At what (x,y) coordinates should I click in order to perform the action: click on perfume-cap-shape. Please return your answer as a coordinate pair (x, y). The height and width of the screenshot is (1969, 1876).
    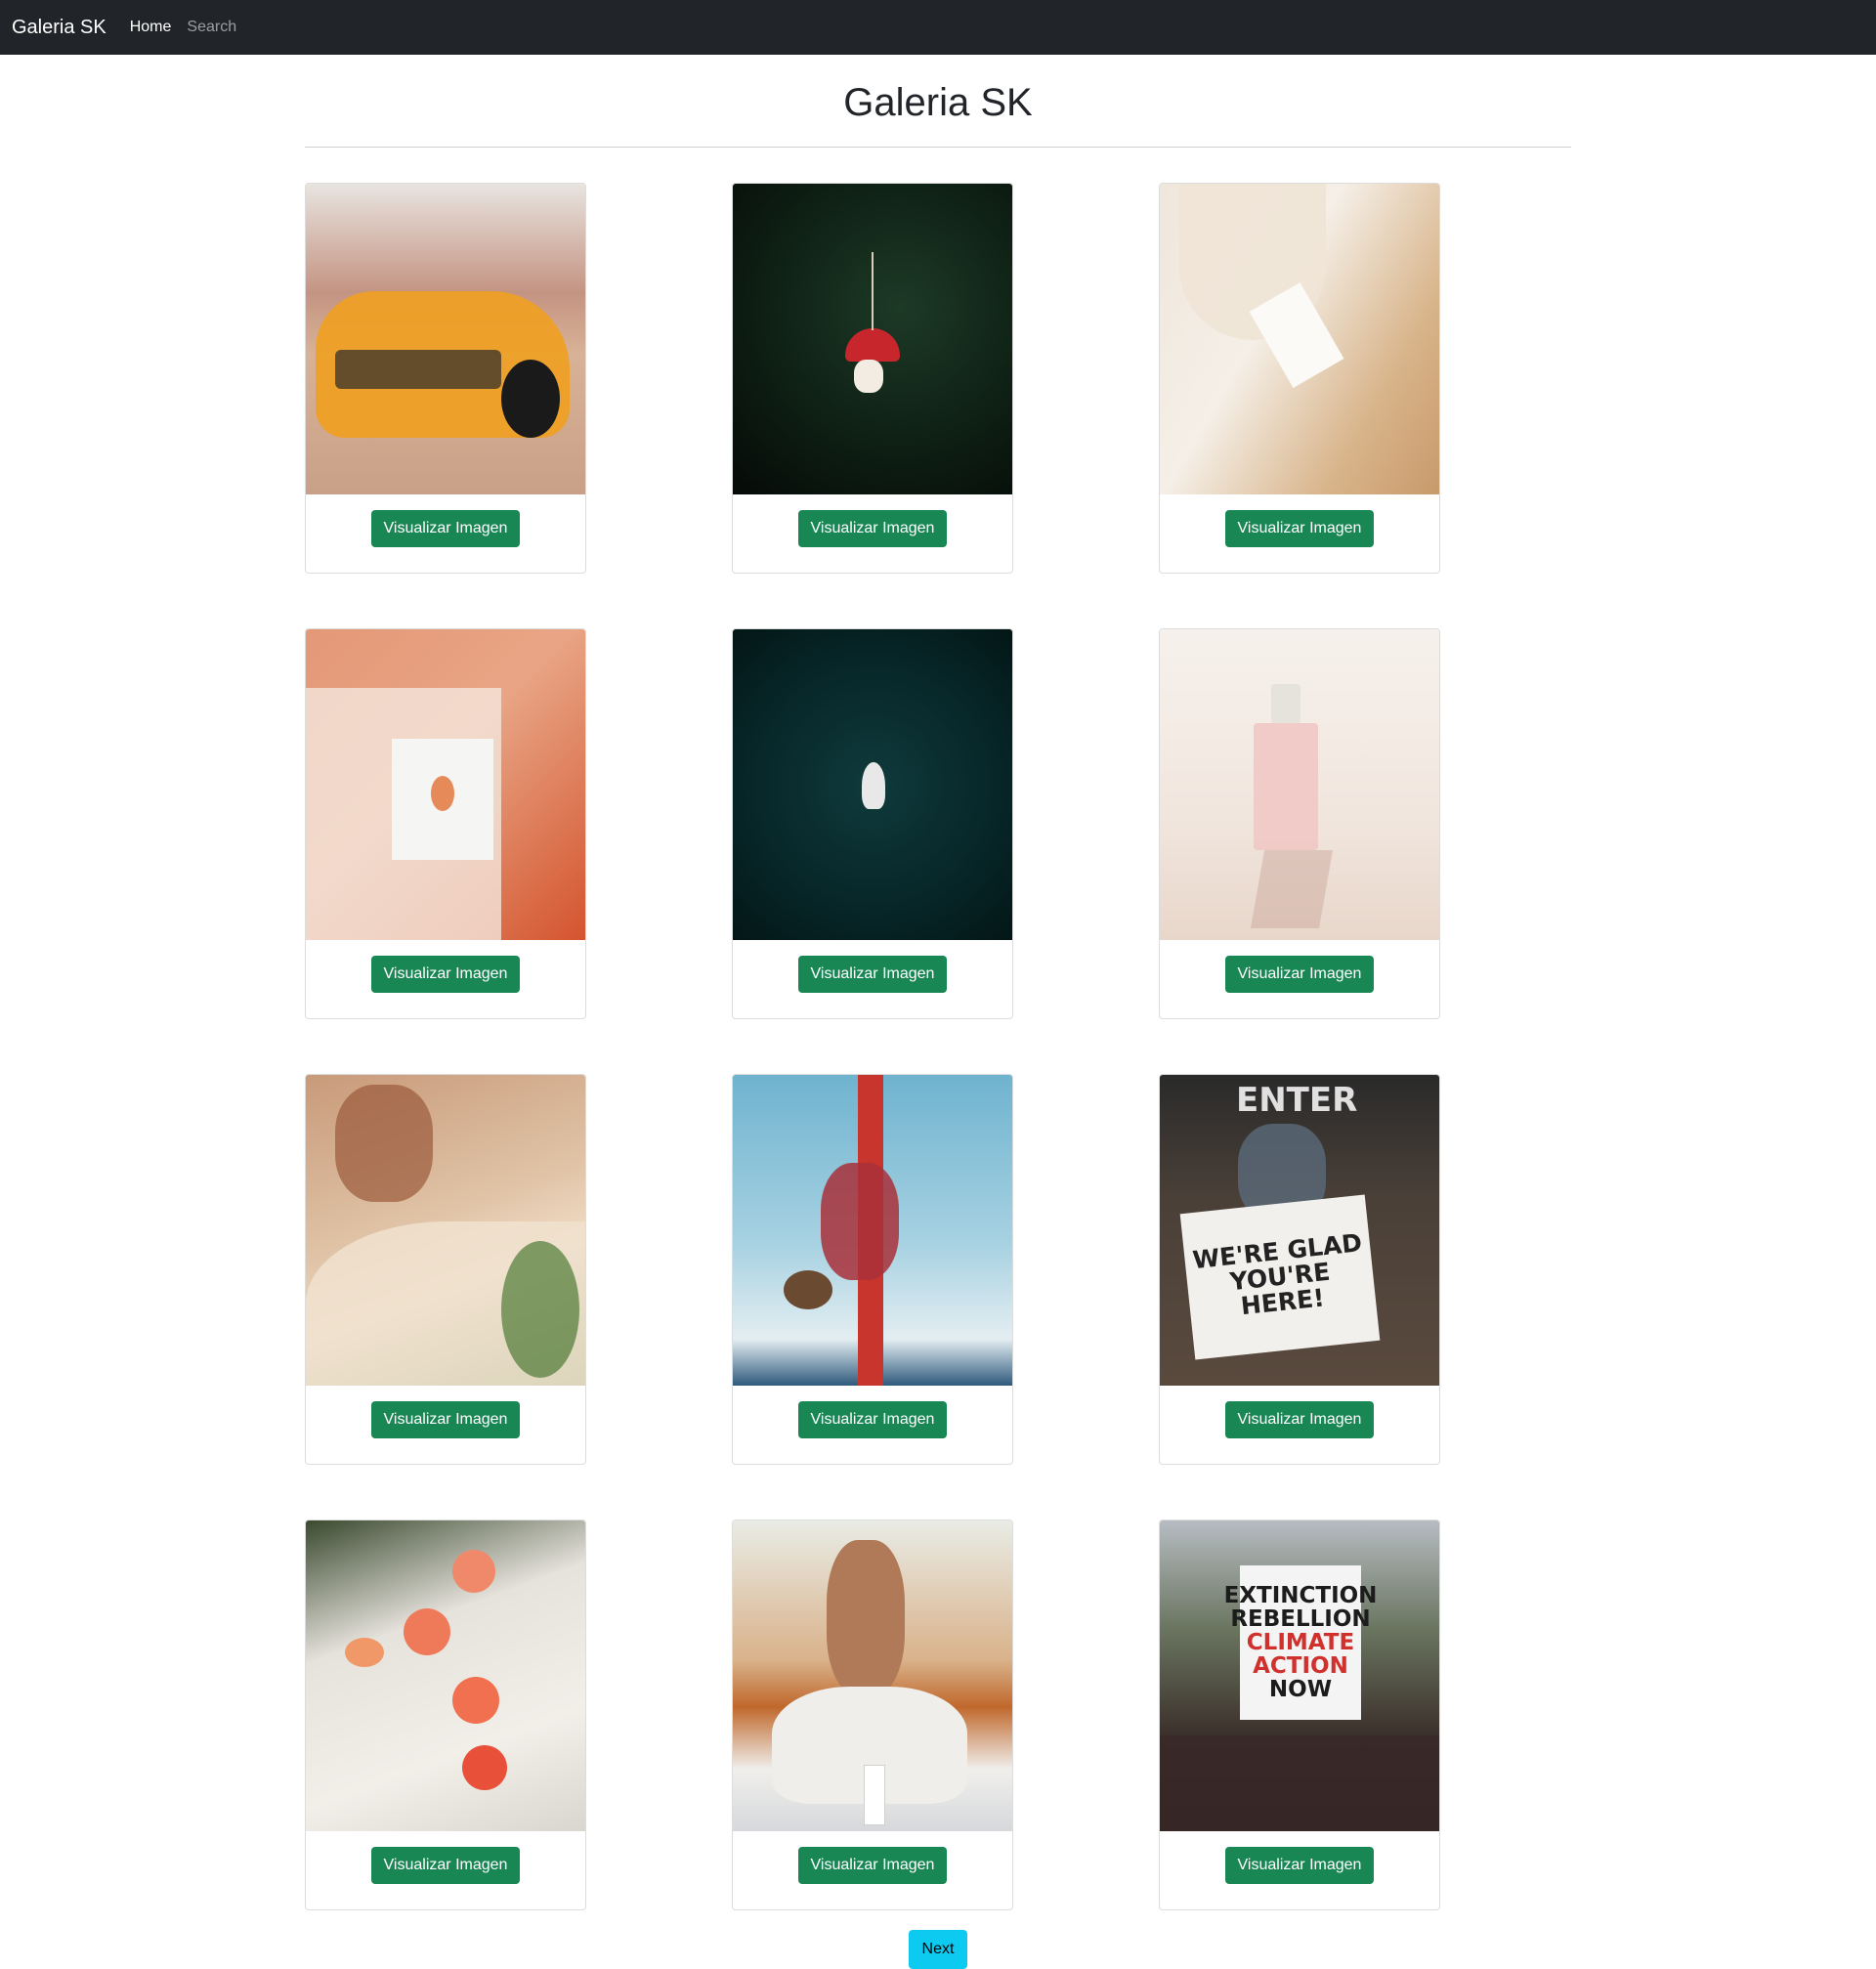
    Looking at the image, I should click on (1285, 703).